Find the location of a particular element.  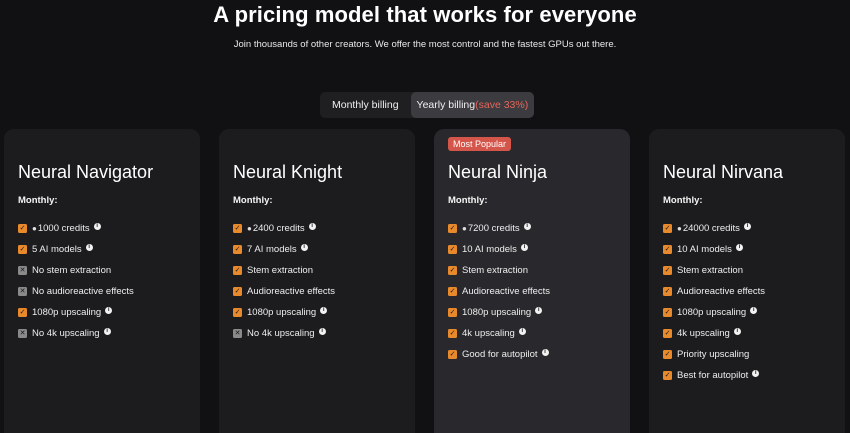

feature-item: ✕ No stem extraction is located at coordinates (76, 270).